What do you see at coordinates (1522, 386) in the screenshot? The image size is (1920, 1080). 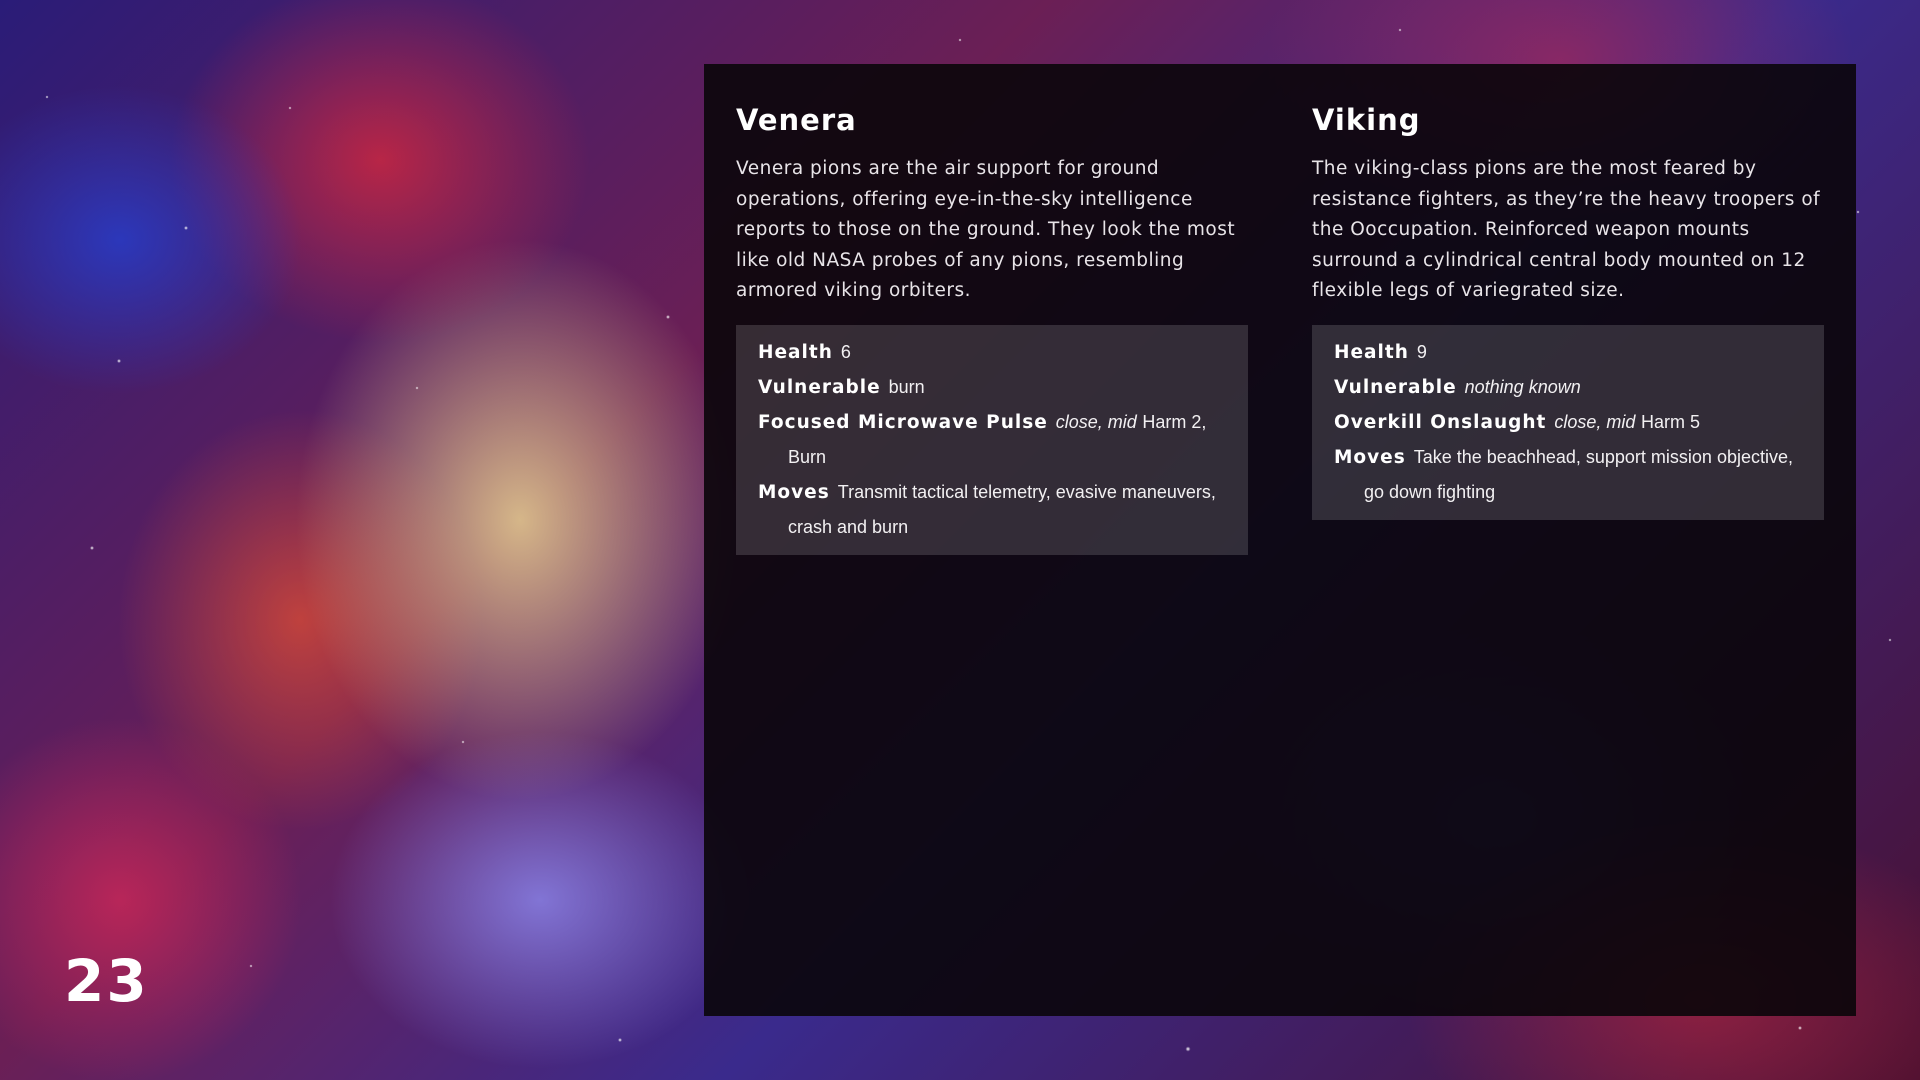 I see `stat-value: nothing known` at bounding box center [1522, 386].